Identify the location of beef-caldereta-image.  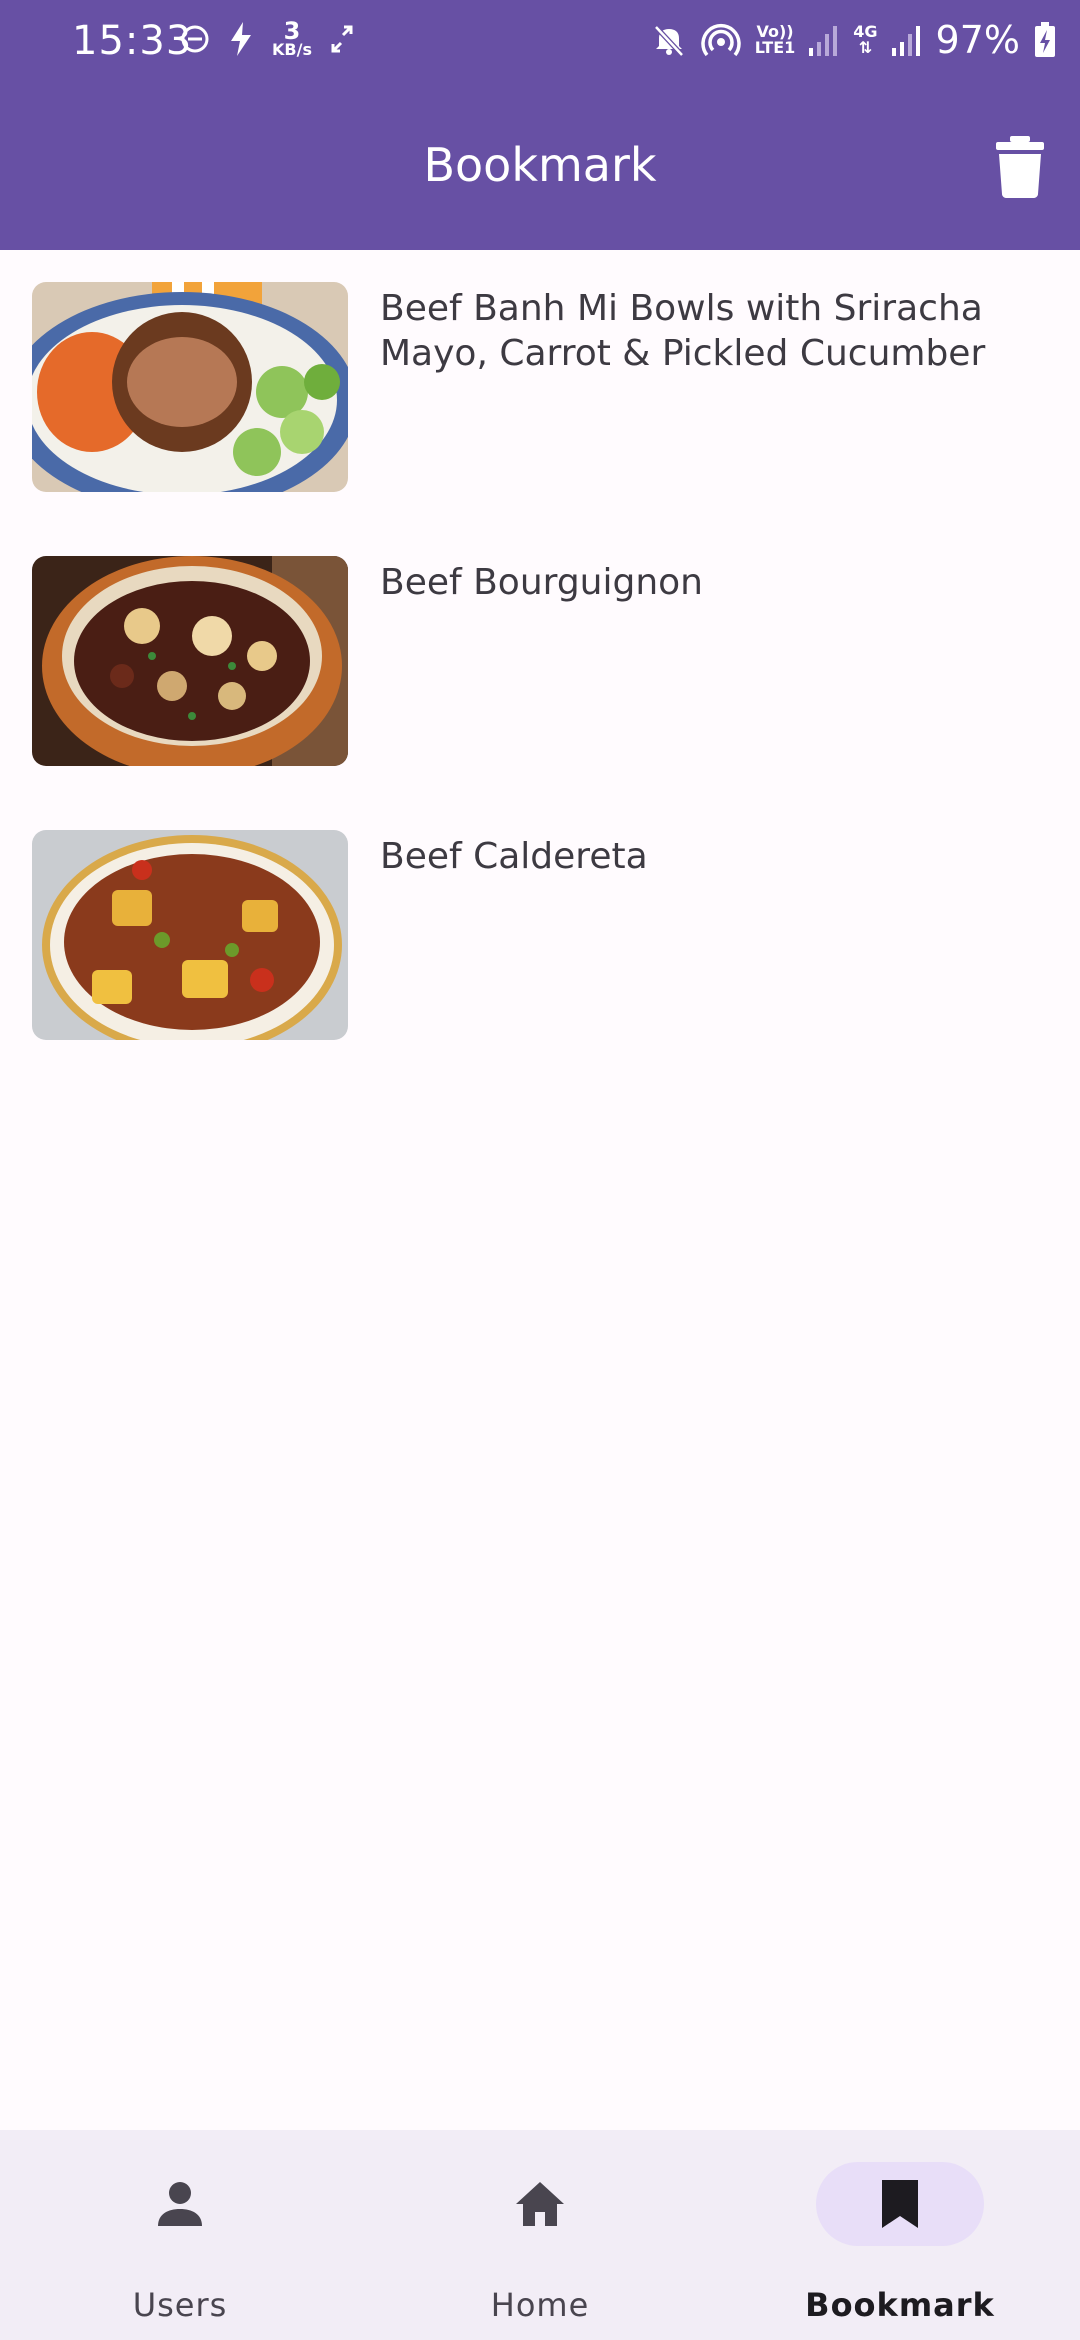
(190, 935).